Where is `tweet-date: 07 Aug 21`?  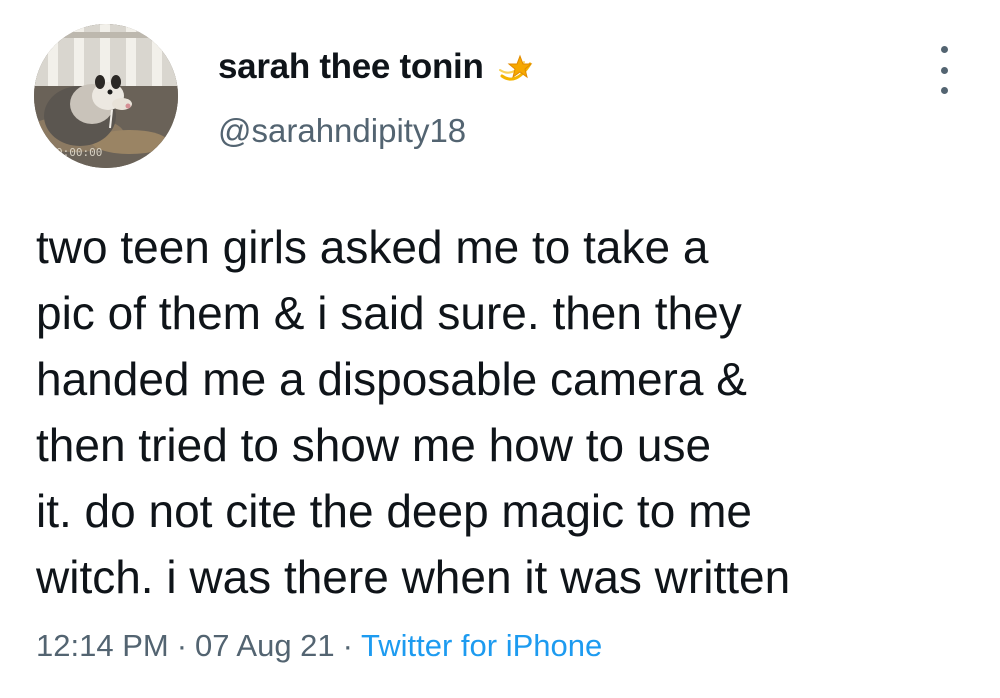
tweet-date: 07 Aug 21 is located at coordinates (265, 645).